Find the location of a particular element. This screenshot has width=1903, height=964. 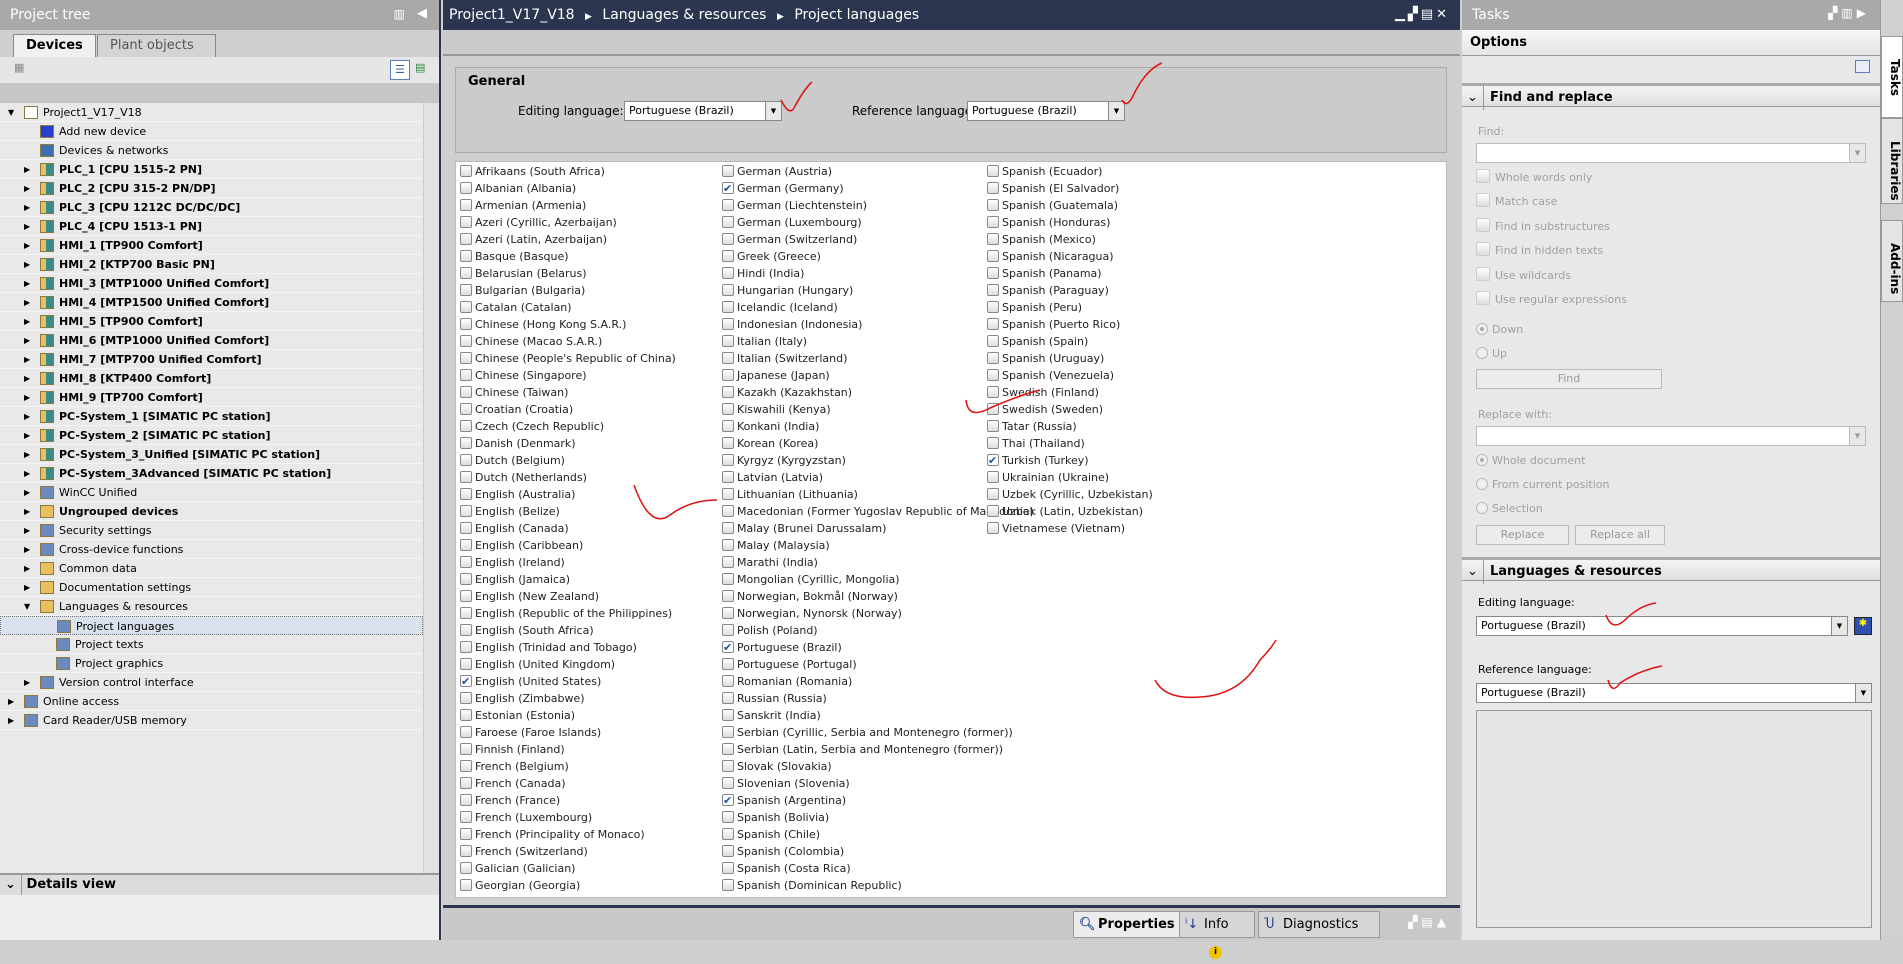

language-checkbox-item: Ukrainian (Ukraine) is located at coordinates (1048, 477).